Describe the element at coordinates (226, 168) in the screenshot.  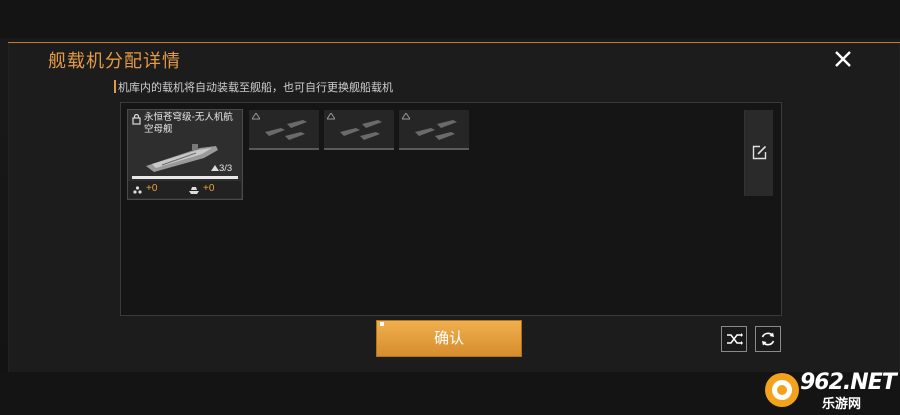
I see `capacity-label: 3/3` at that location.